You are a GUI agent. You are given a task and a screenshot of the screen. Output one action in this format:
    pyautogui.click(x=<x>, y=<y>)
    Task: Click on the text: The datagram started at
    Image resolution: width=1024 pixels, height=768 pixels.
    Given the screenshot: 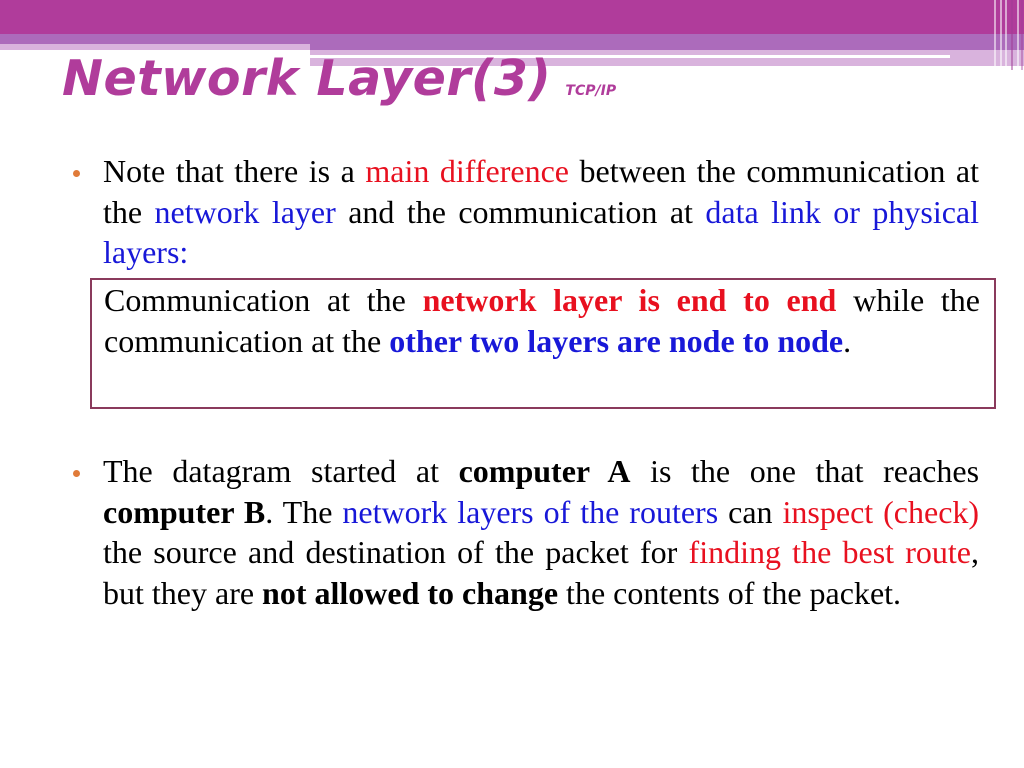 What is the action you would take?
    pyautogui.click(x=281, y=471)
    